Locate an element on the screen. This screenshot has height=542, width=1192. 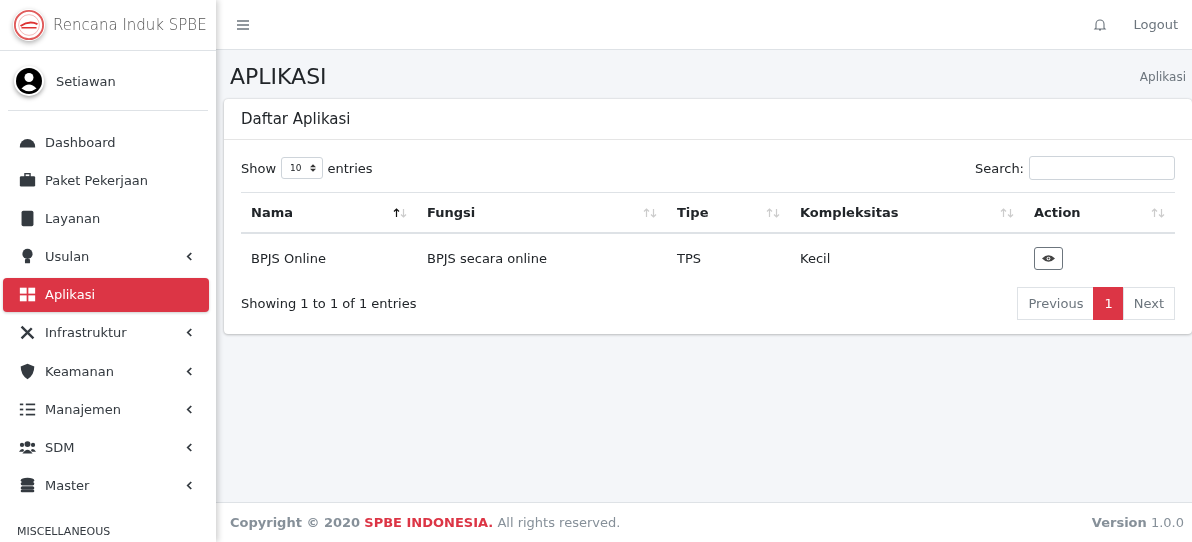
page-title: APLIKASI is located at coordinates (278, 76).